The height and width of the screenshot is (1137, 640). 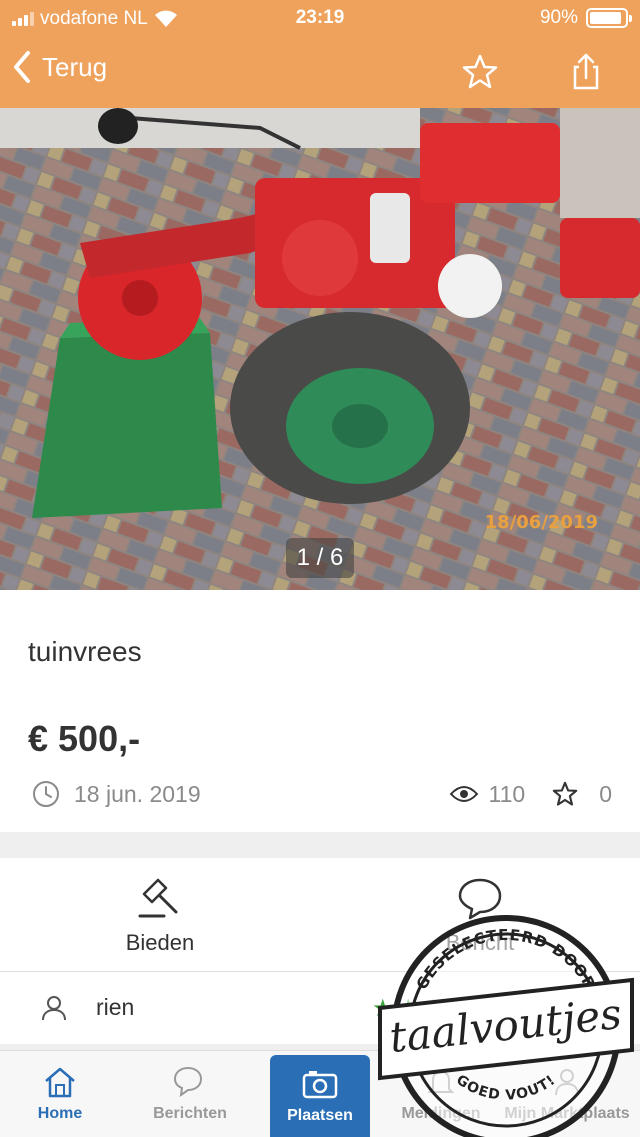 I want to click on share-icon, so click(x=586, y=72).